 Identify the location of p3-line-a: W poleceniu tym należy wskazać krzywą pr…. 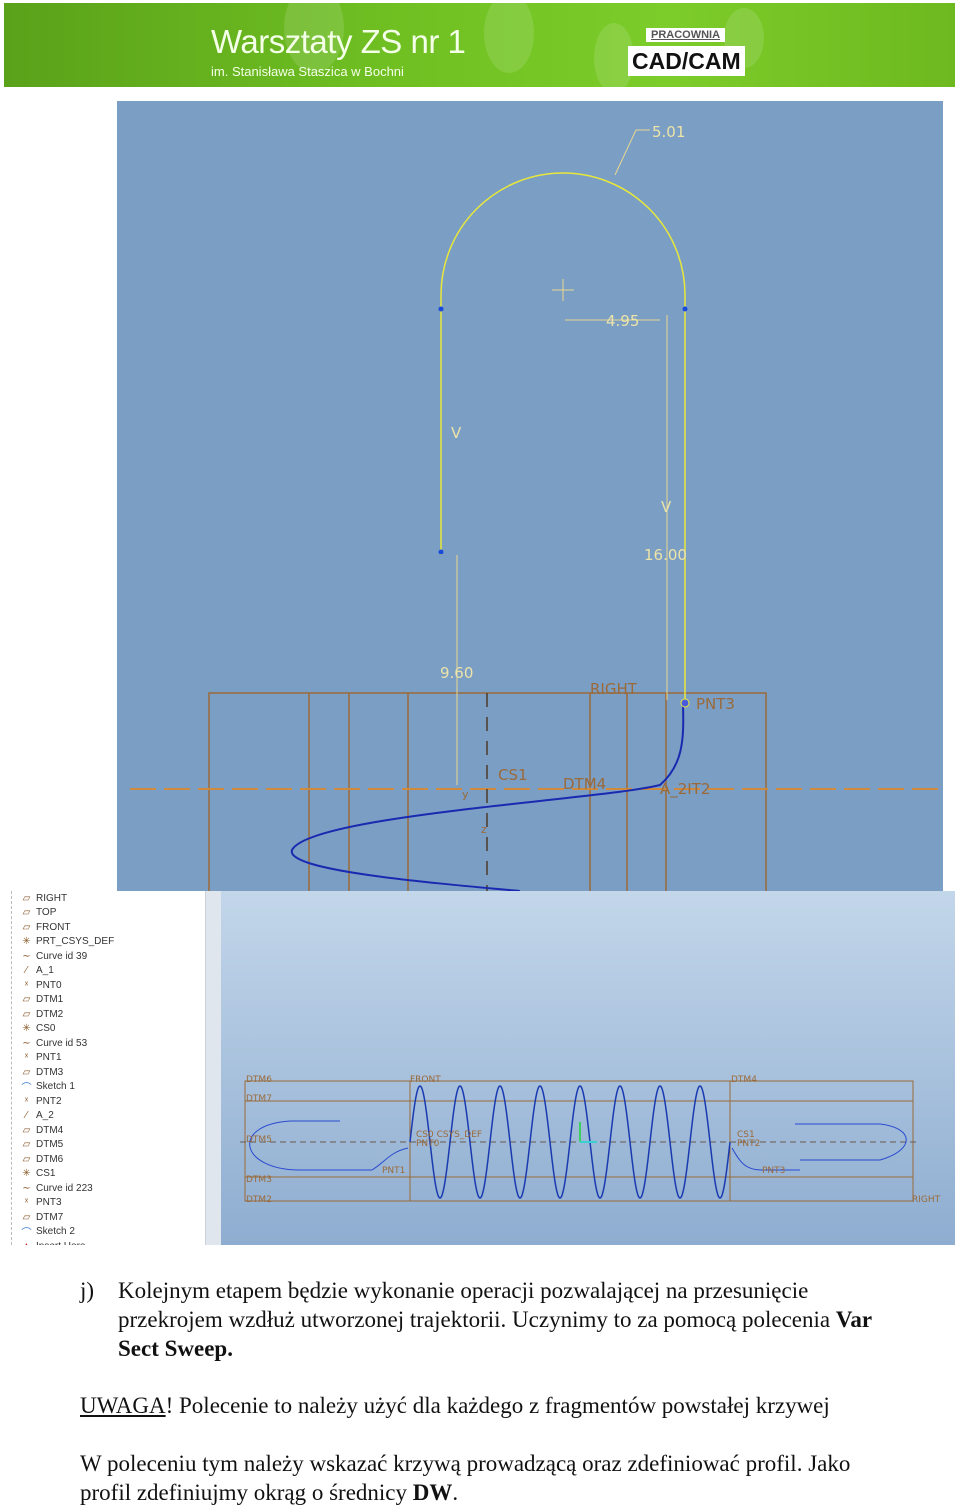
(465, 1463).